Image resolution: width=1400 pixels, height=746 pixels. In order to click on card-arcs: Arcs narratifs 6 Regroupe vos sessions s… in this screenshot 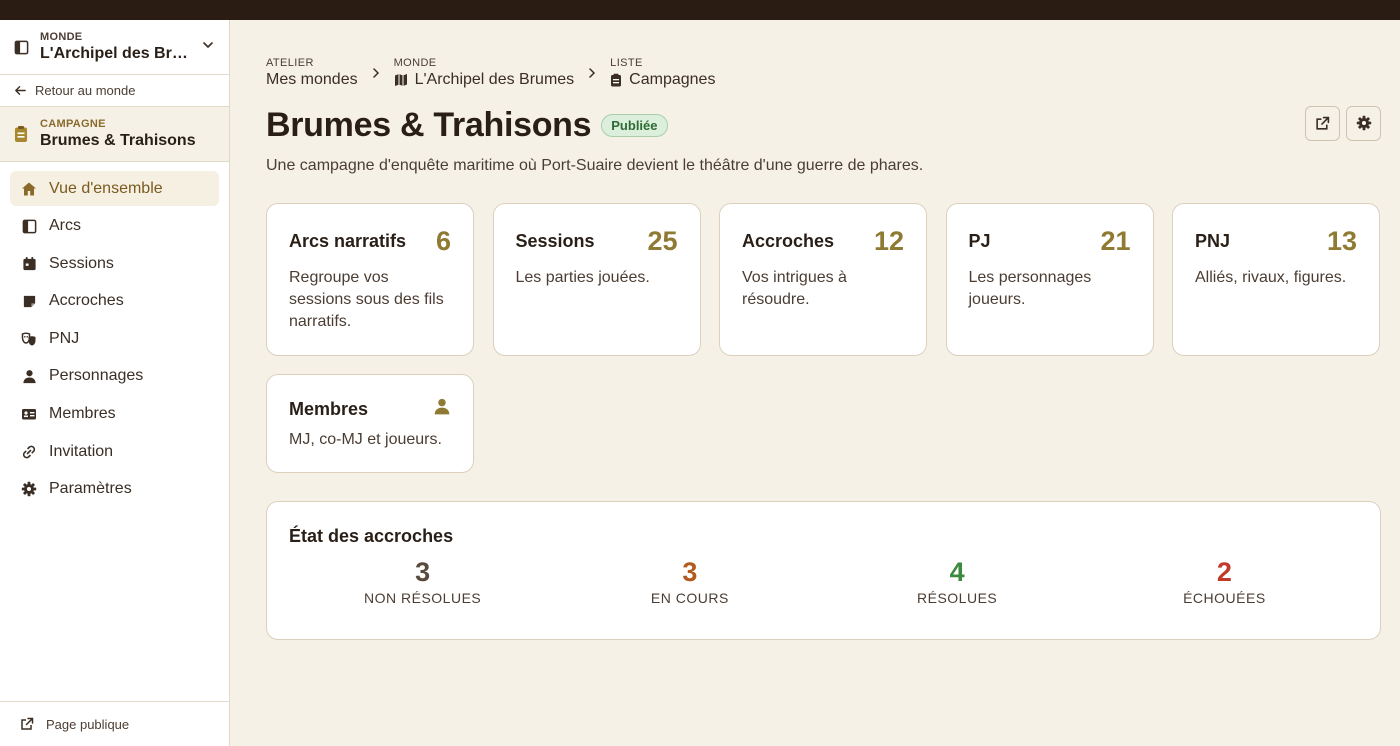, I will do `click(370, 279)`.